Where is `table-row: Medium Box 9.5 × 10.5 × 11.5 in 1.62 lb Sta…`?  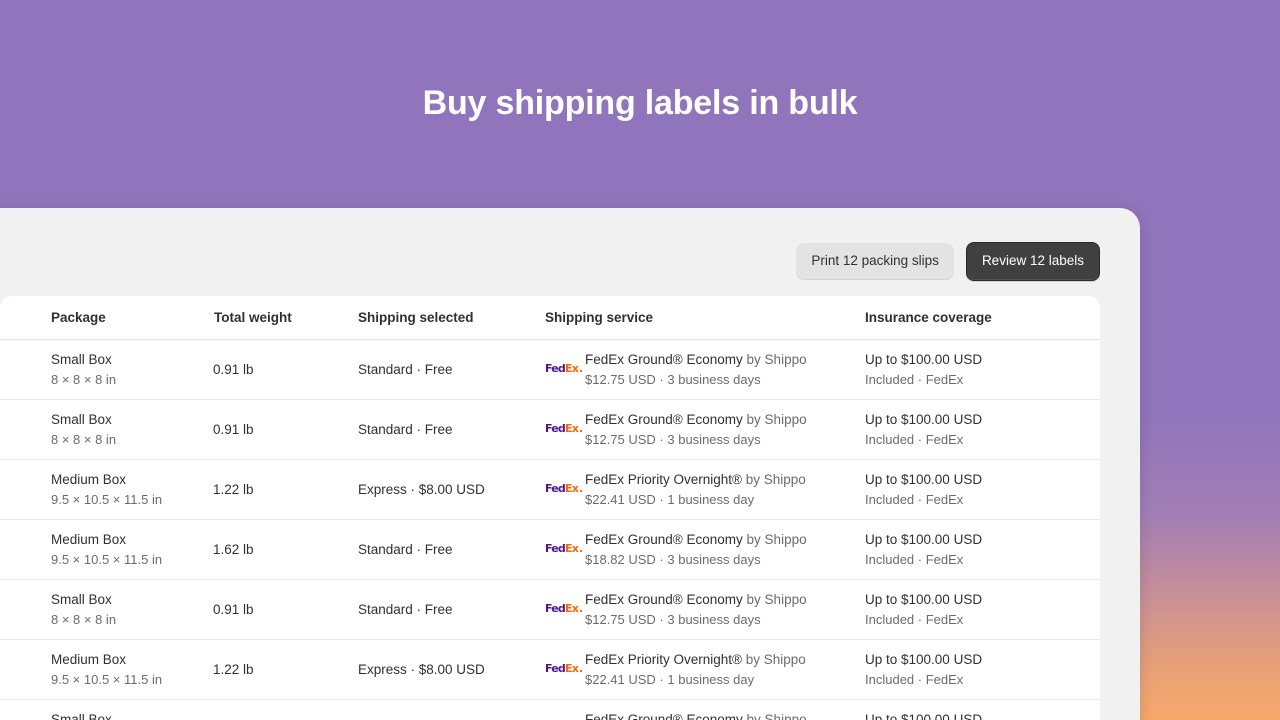
table-row: Medium Box 9.5 × 10.5 × 11.5 in 1.62 lb Sta… is located at coordinates (550, 550).